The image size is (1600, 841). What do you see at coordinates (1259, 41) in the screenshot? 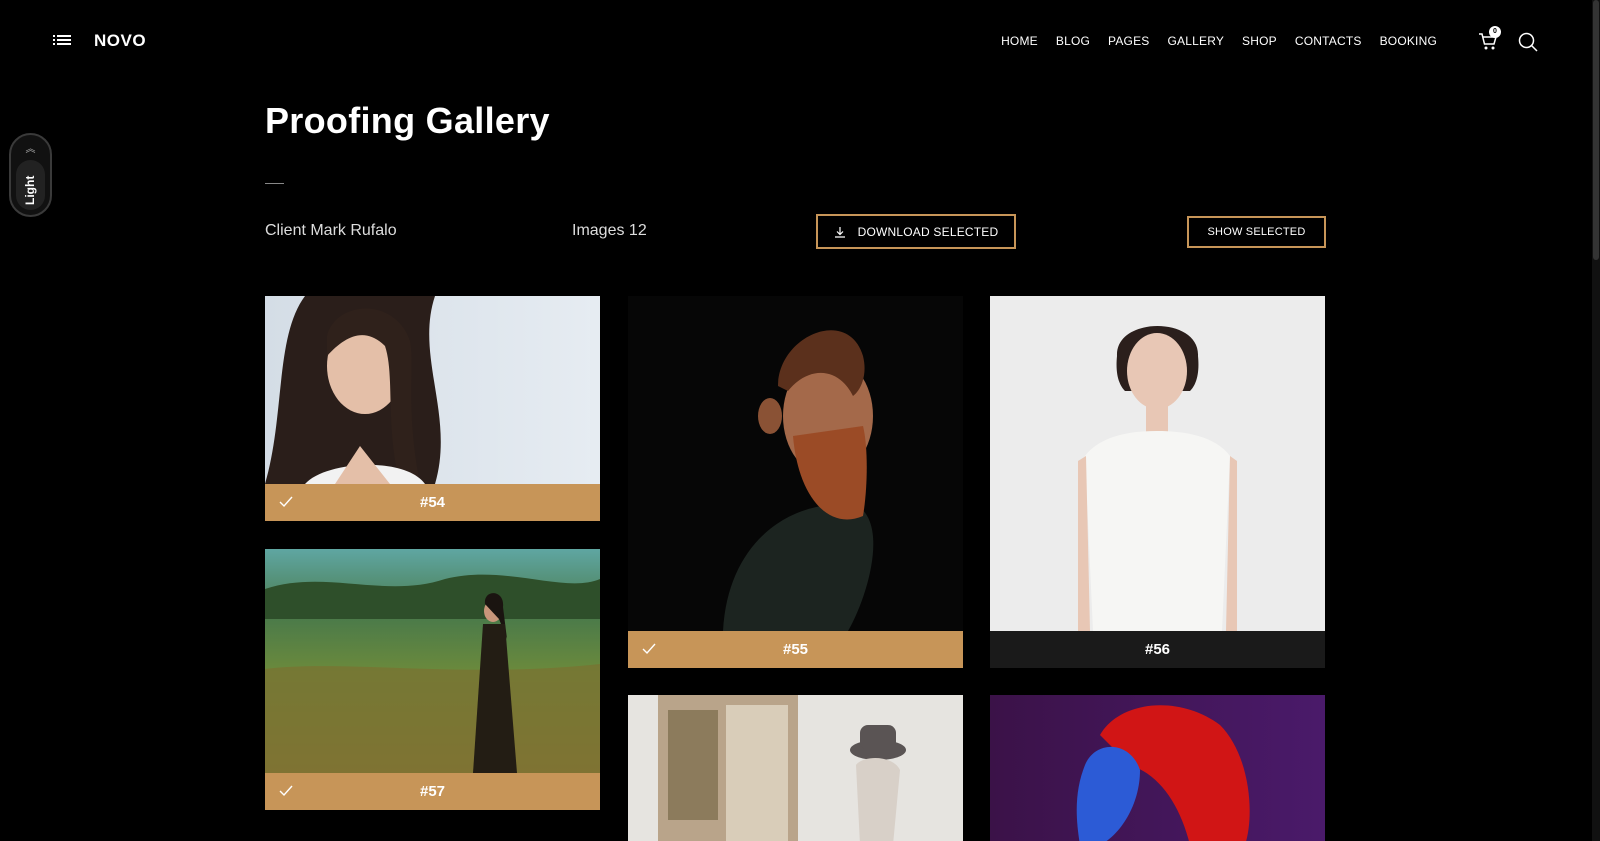
I see `nav-shop: SHOP` at bounding box center [1259, 41].